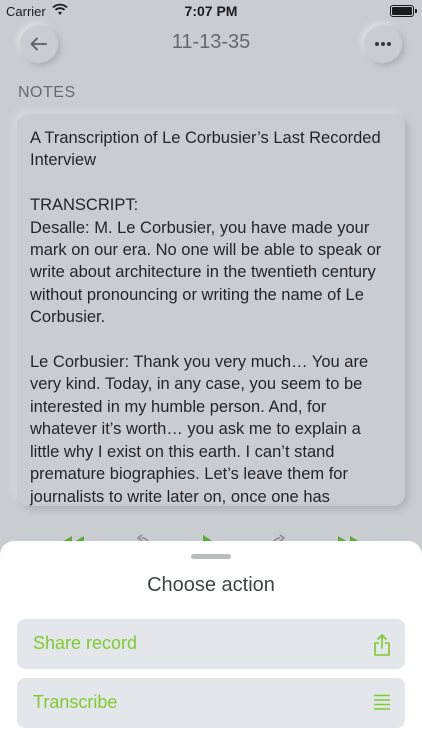 The image size is (422, 750). I want to click on lines-icon, so click(382, 702).